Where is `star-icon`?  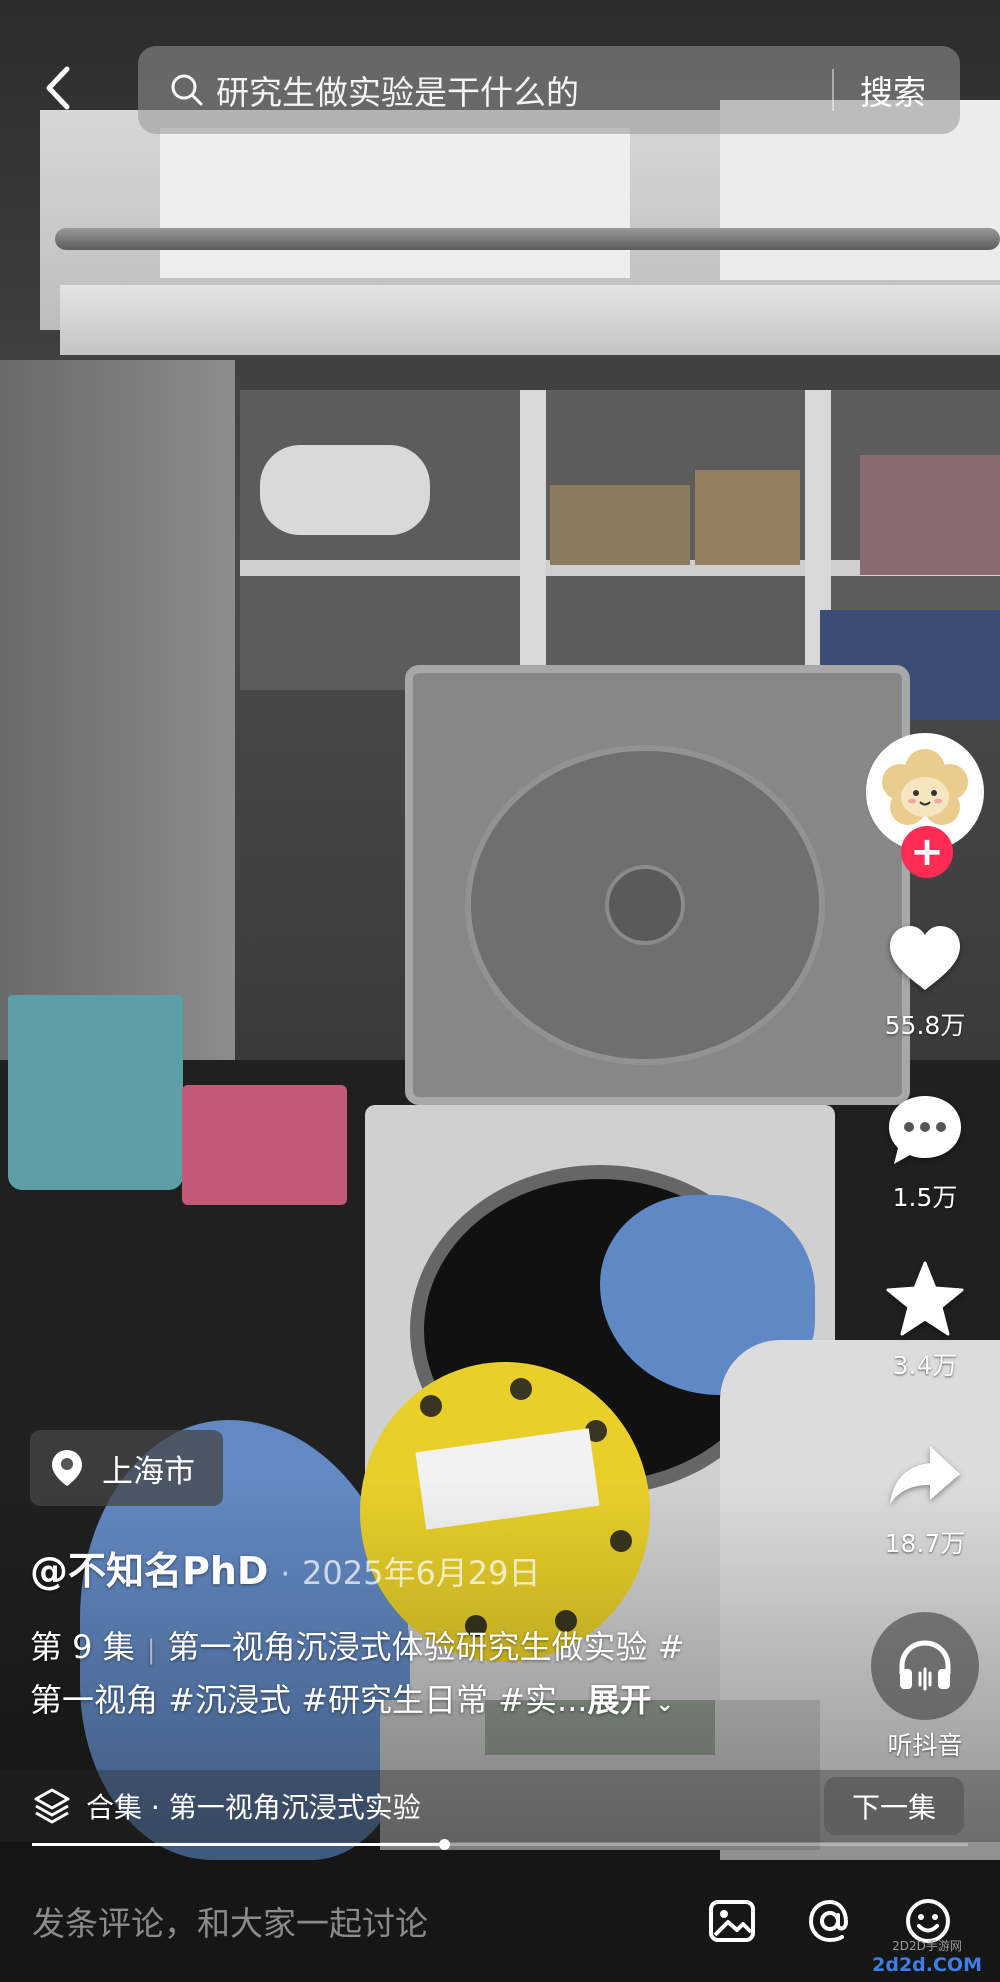
star-icon is located at coordinates (925, 1298).